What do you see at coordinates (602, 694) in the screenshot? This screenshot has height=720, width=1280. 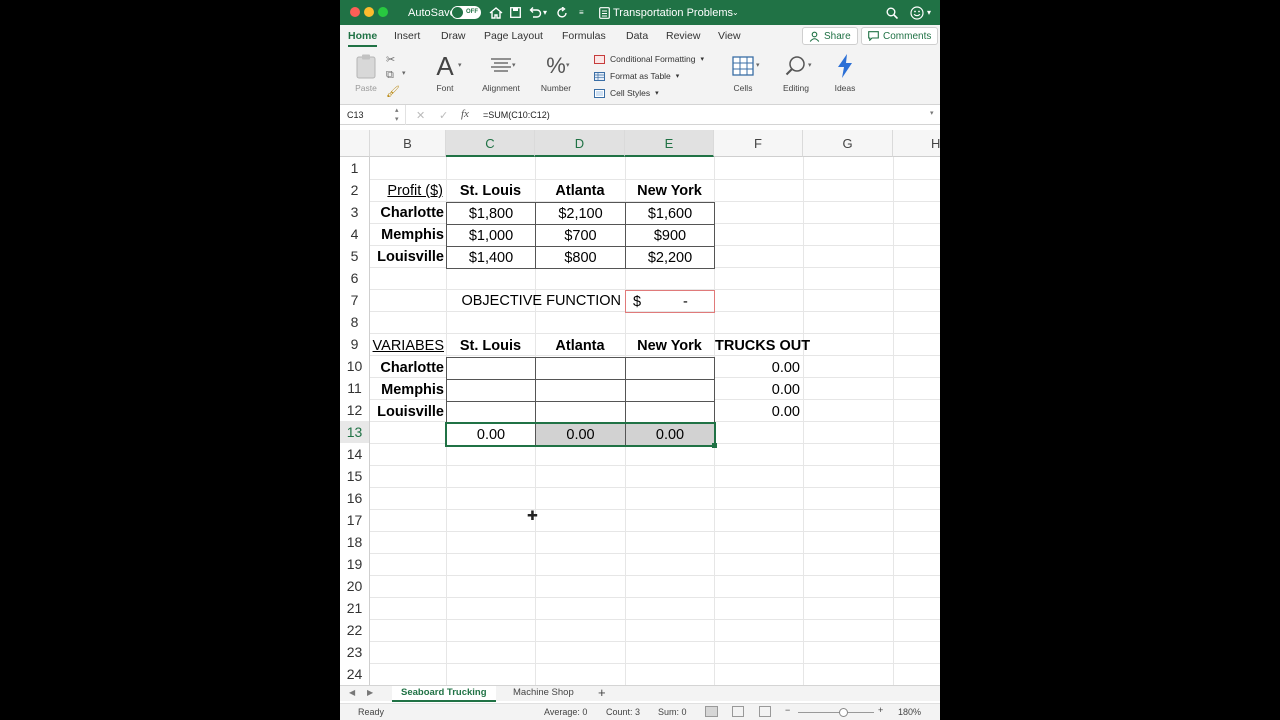 I see `add-sheet-icon: +` at bounding box center [602, 694].